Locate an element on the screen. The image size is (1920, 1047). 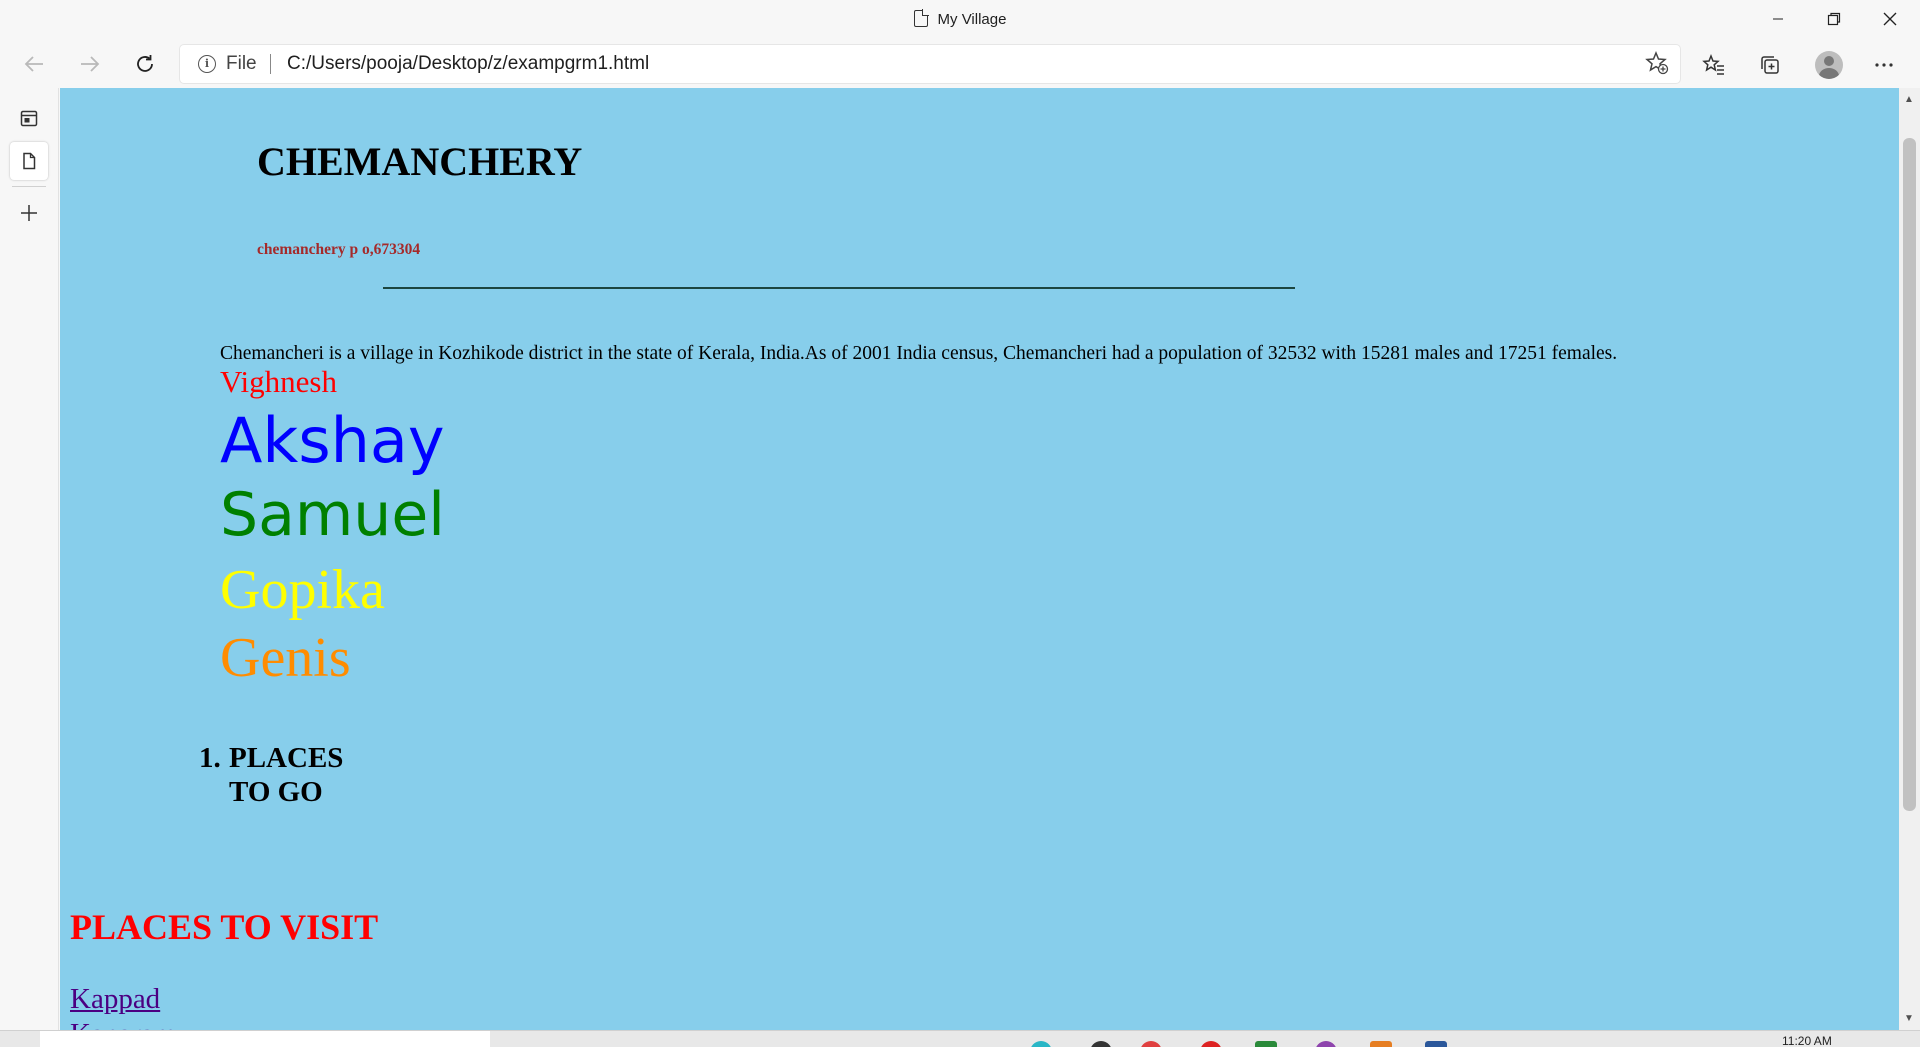
list-item-line-2: TO GO is located at coordinates (276, 792).